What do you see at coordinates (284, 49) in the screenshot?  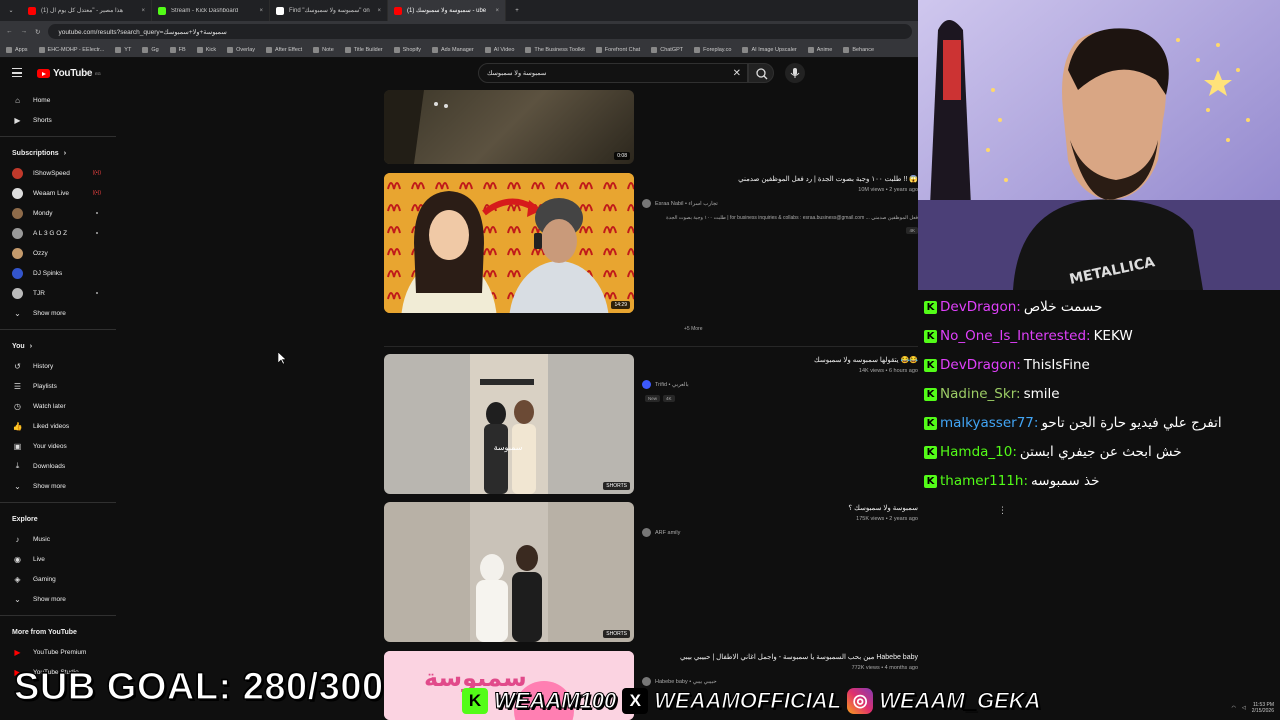 I see `bookmark-item: After Effect` at bounding box center [284, 49].